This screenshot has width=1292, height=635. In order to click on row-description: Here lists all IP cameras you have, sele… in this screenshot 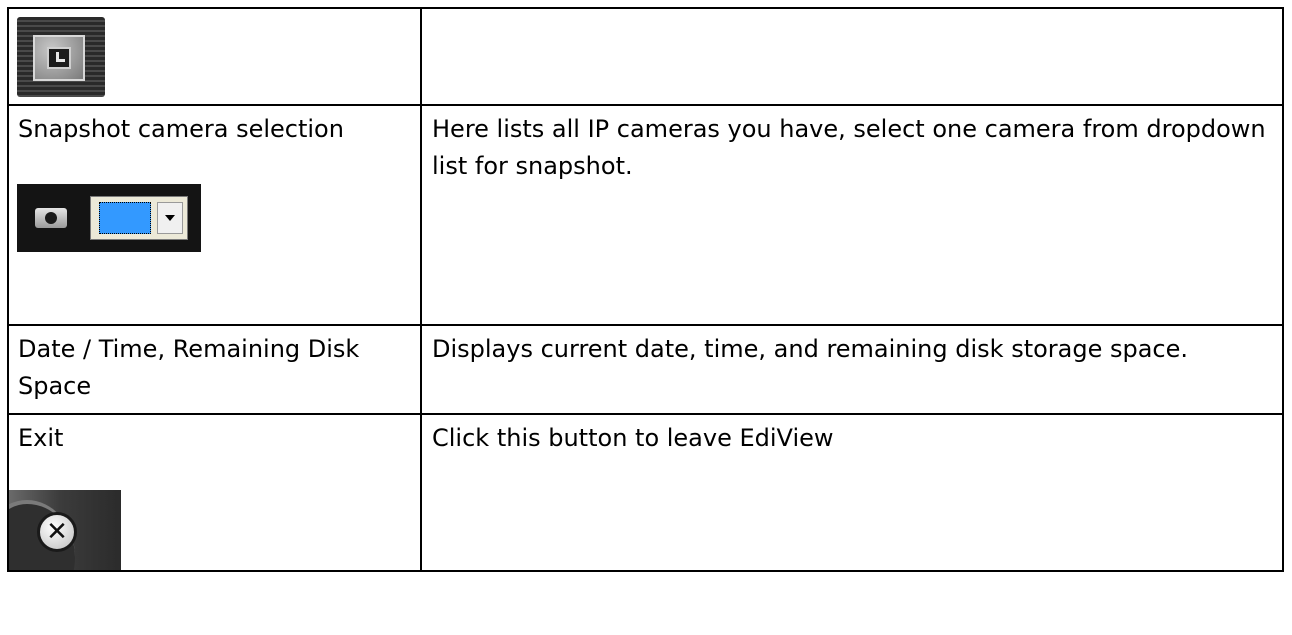, I will do `click(849, 147)`.